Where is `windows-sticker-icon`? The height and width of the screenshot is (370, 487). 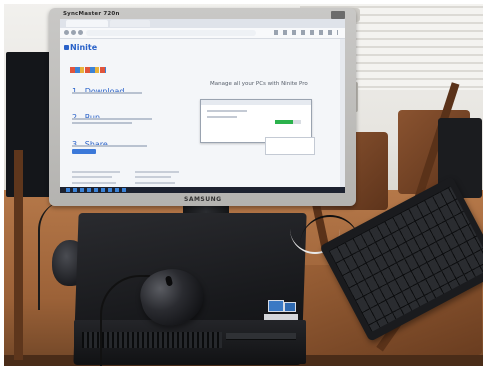
windows-sticker-icon is located at coordinates (276, 306).